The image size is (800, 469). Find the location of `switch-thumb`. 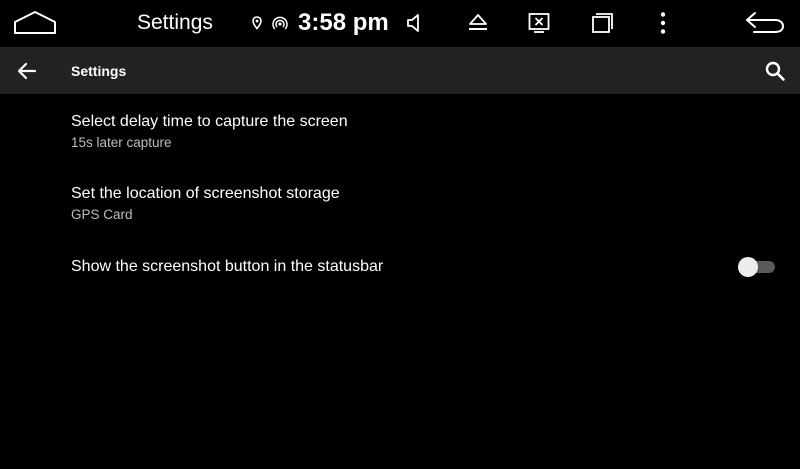

switch-thumb is located at coordinates (748, 267).